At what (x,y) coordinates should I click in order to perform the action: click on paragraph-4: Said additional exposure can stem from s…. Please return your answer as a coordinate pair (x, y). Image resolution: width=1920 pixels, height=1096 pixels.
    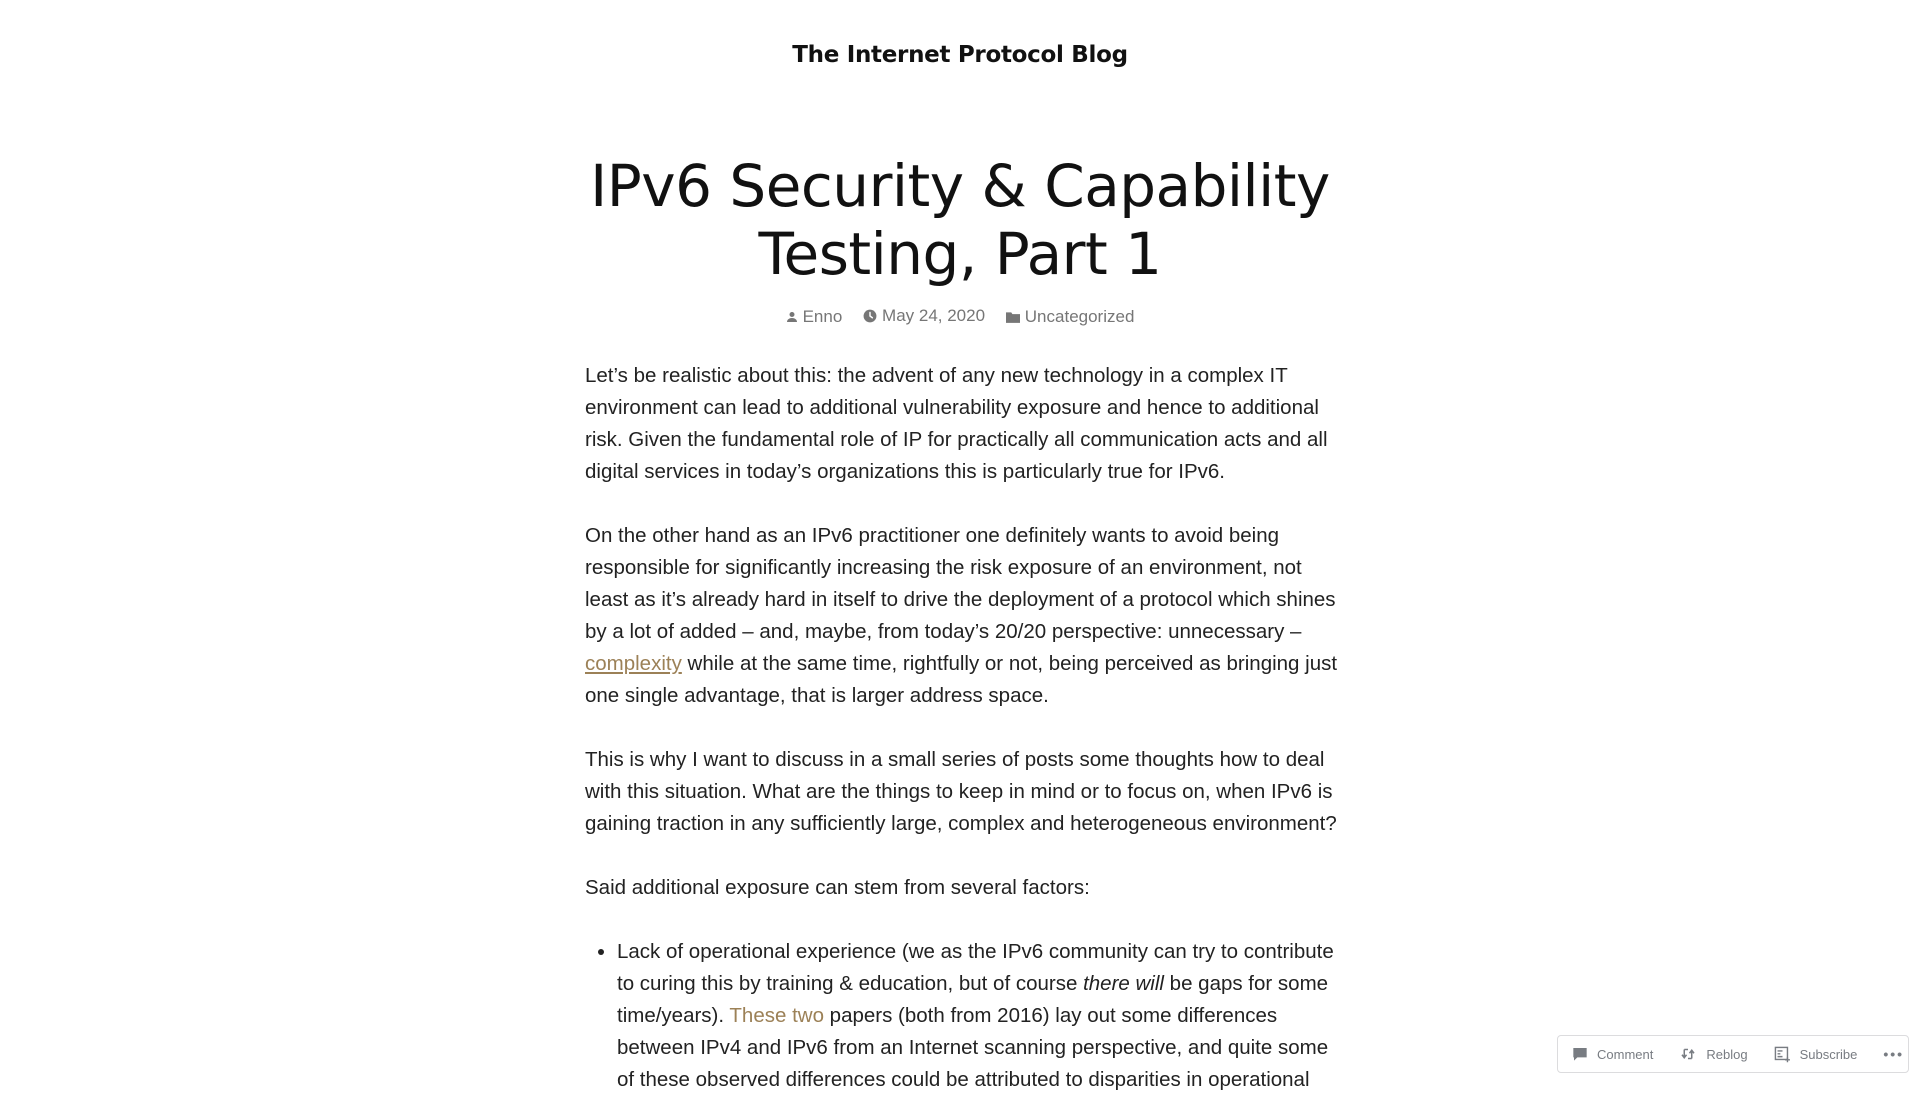
    Looking at the image, I should click on (837, 887).